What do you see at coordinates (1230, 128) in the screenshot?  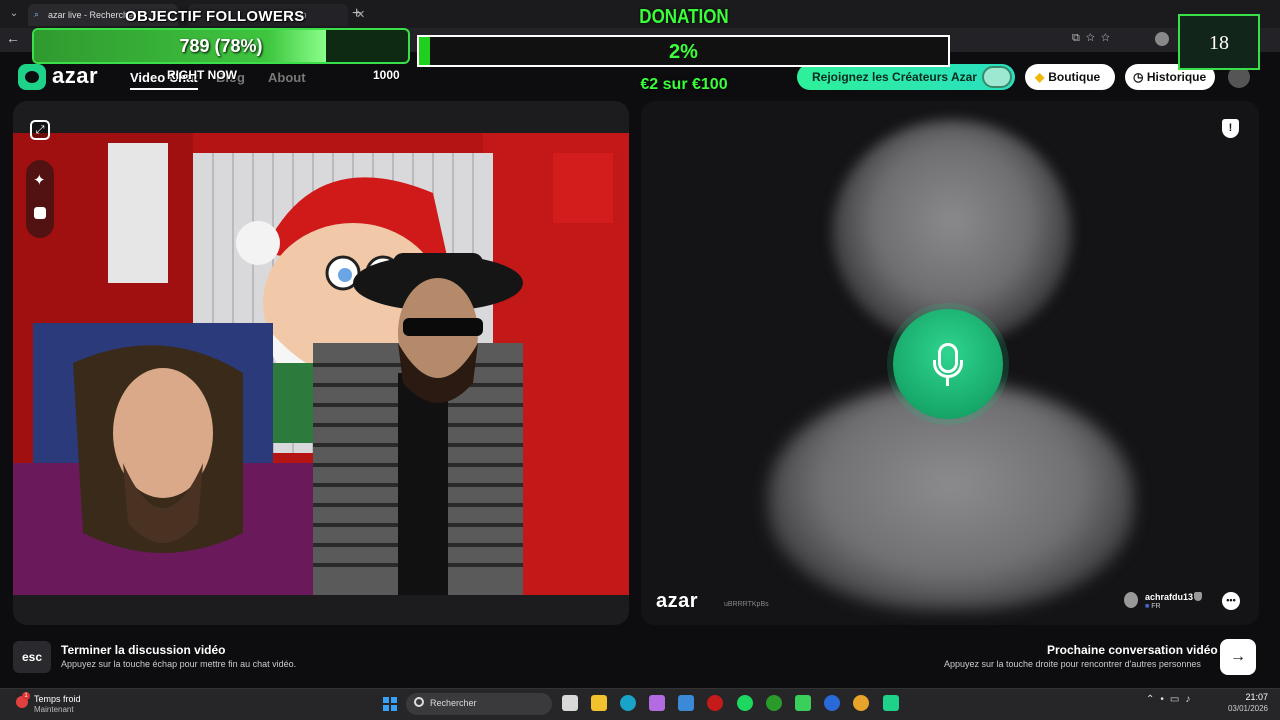 I see `report-shield-icon: !` at bounding box center [1230, 128].